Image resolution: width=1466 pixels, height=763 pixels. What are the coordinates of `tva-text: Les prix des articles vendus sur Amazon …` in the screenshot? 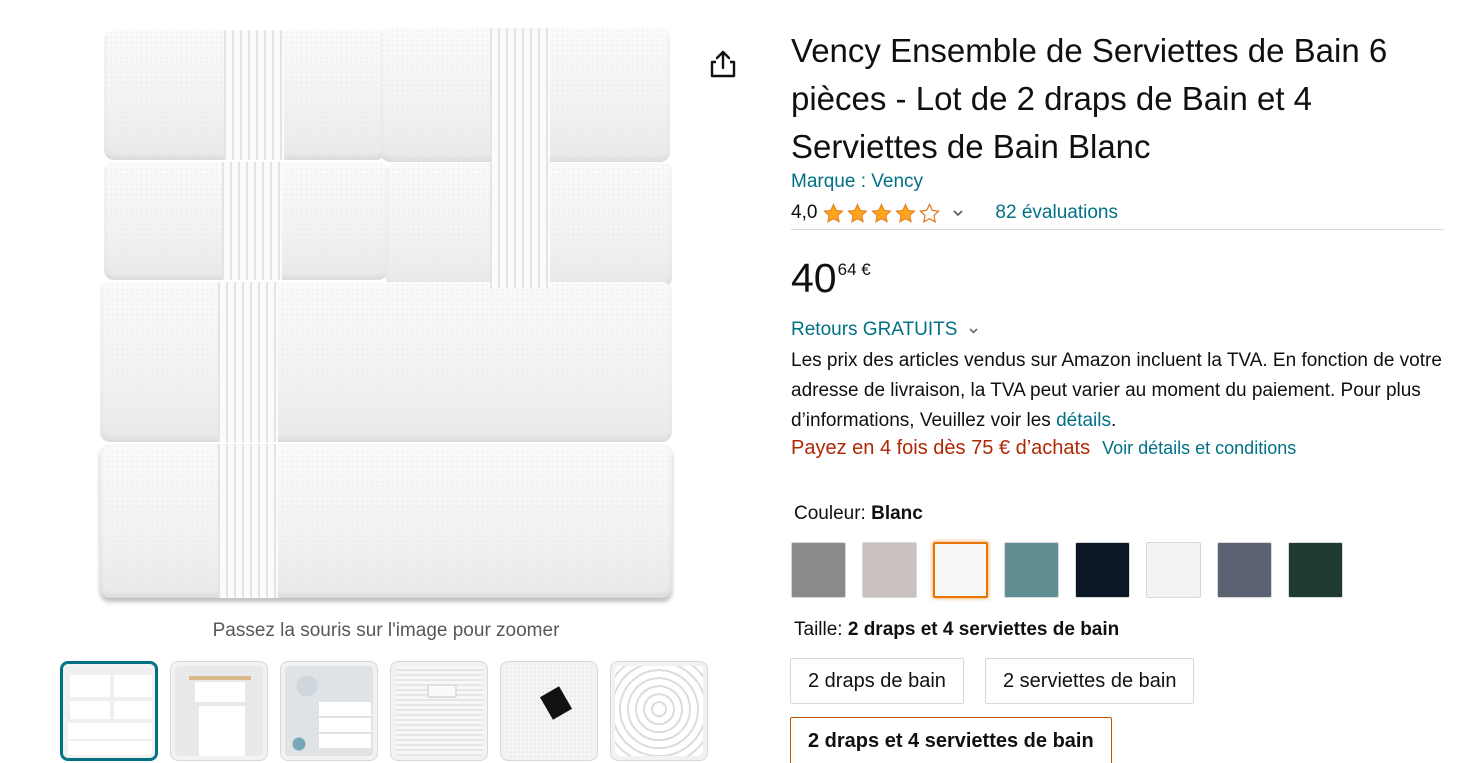 It's located at (1116, 390).